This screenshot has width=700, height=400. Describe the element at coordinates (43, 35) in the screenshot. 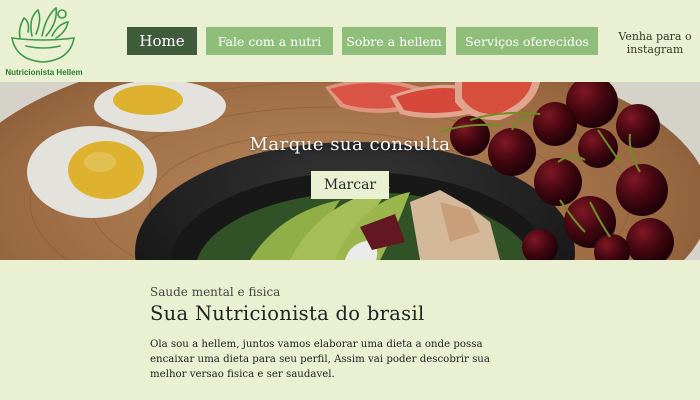

I see `salad-bowl-icon` at that location.